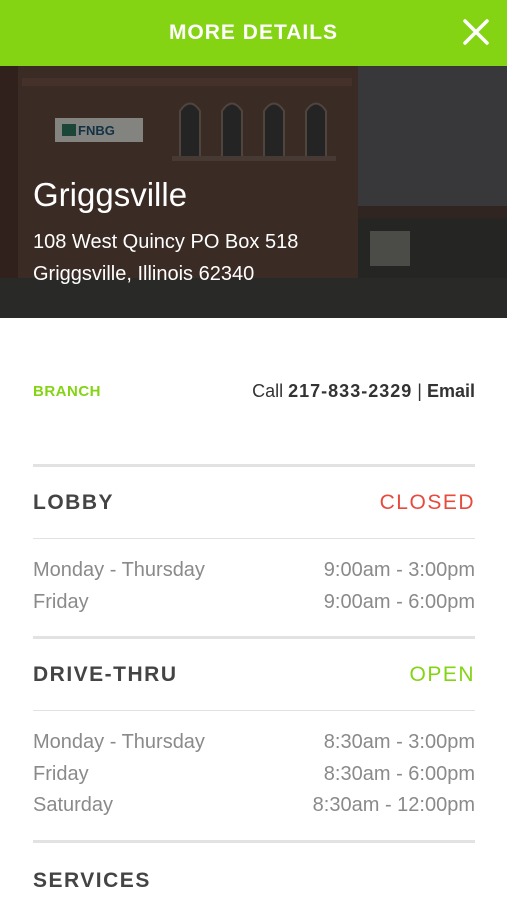 The width and height of the screenshot is (507, 920). I want to click on email-link: Email, so click(451, 391).